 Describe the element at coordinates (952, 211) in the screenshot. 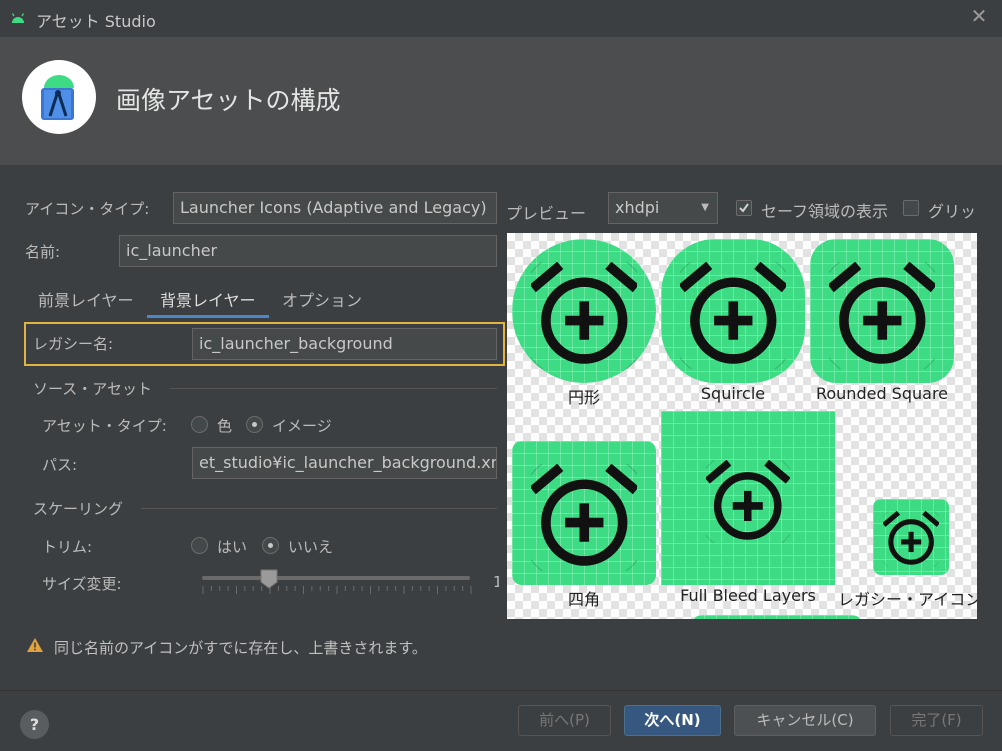

I see `grid-label: グリッ` at that location.